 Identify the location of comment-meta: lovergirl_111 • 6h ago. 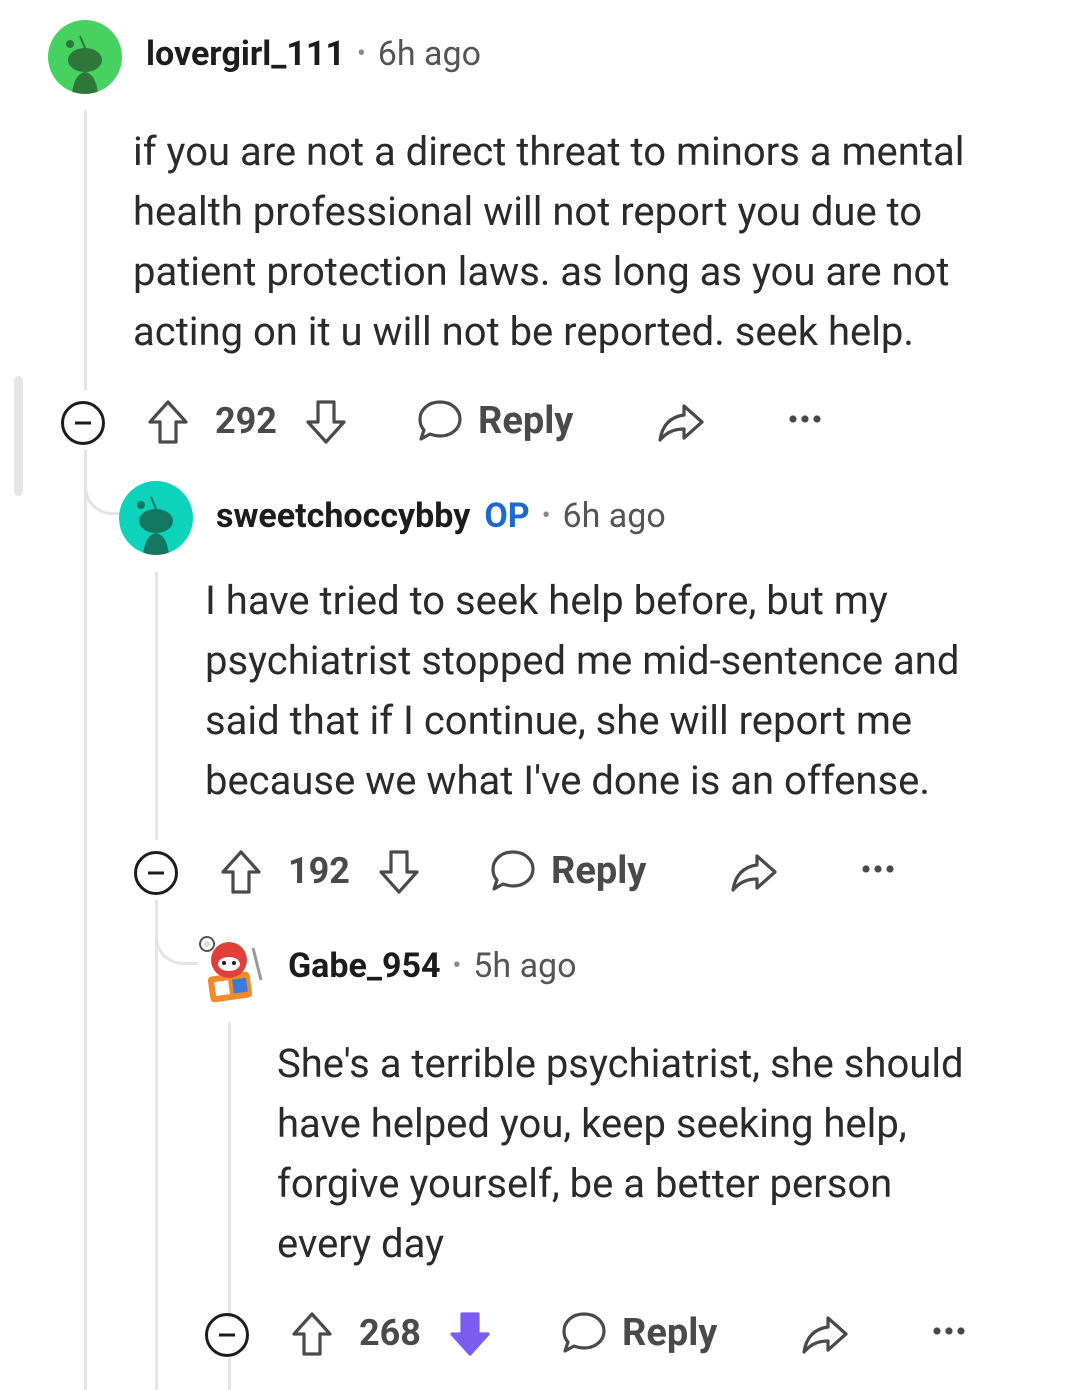
(313, 54).